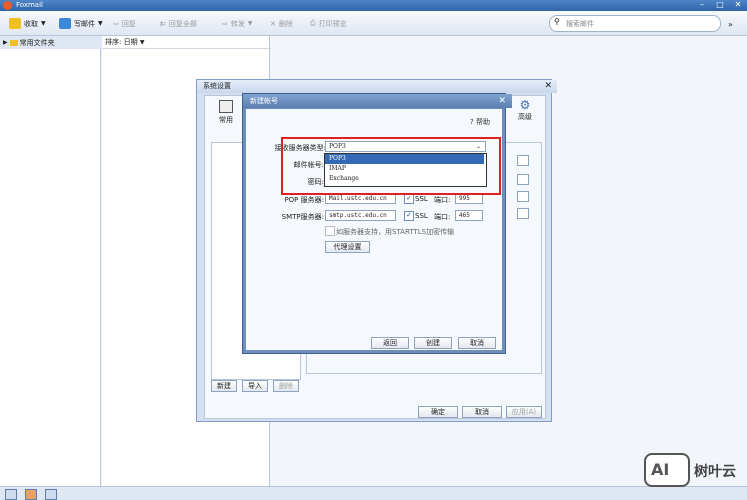 This screenshot has height=500, width=747. What do you see at coordinates (51, 261) in the screenshot?
I see `folder-pane: ▶ 常用文件夹` at bounding box center [51, 261].